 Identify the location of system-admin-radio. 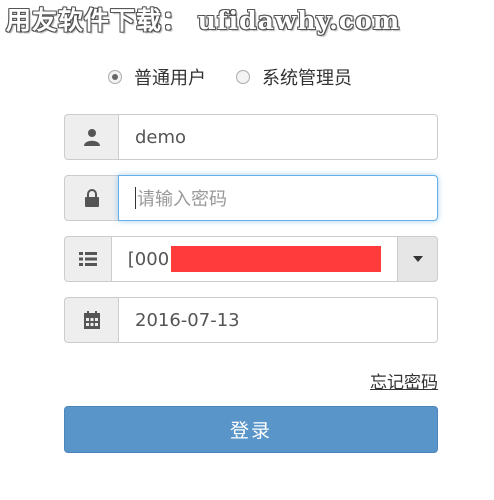
(243, 77).